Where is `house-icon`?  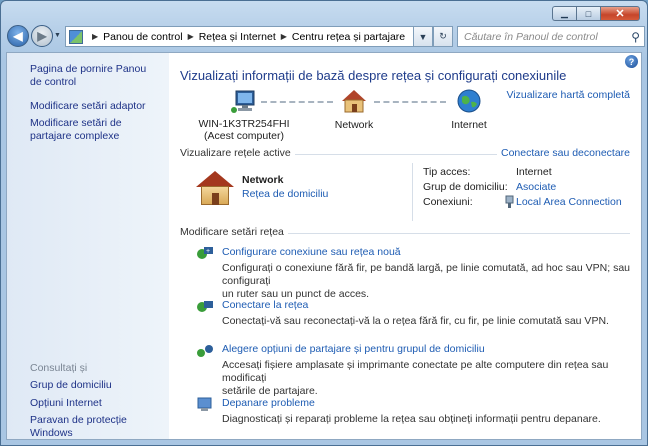
house-icon is located at coordinates (354, 101).